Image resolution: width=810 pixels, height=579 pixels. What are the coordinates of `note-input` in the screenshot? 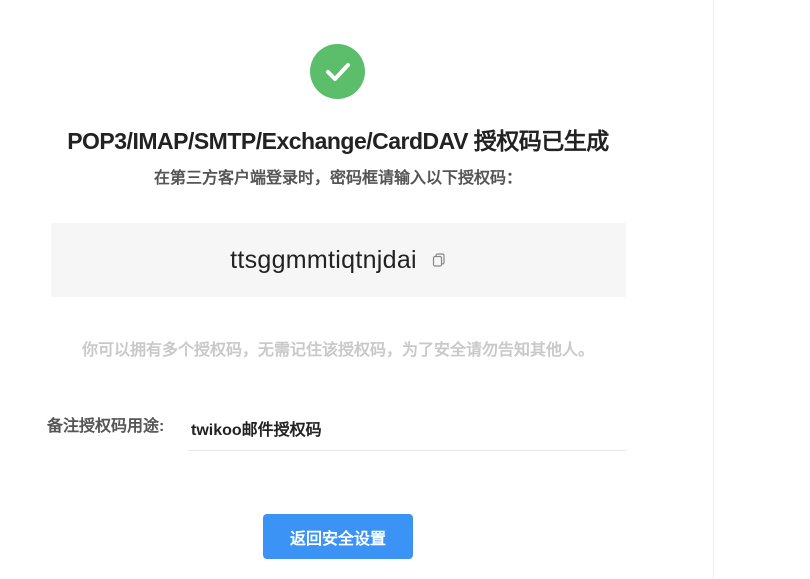 It's located at (407, 428).